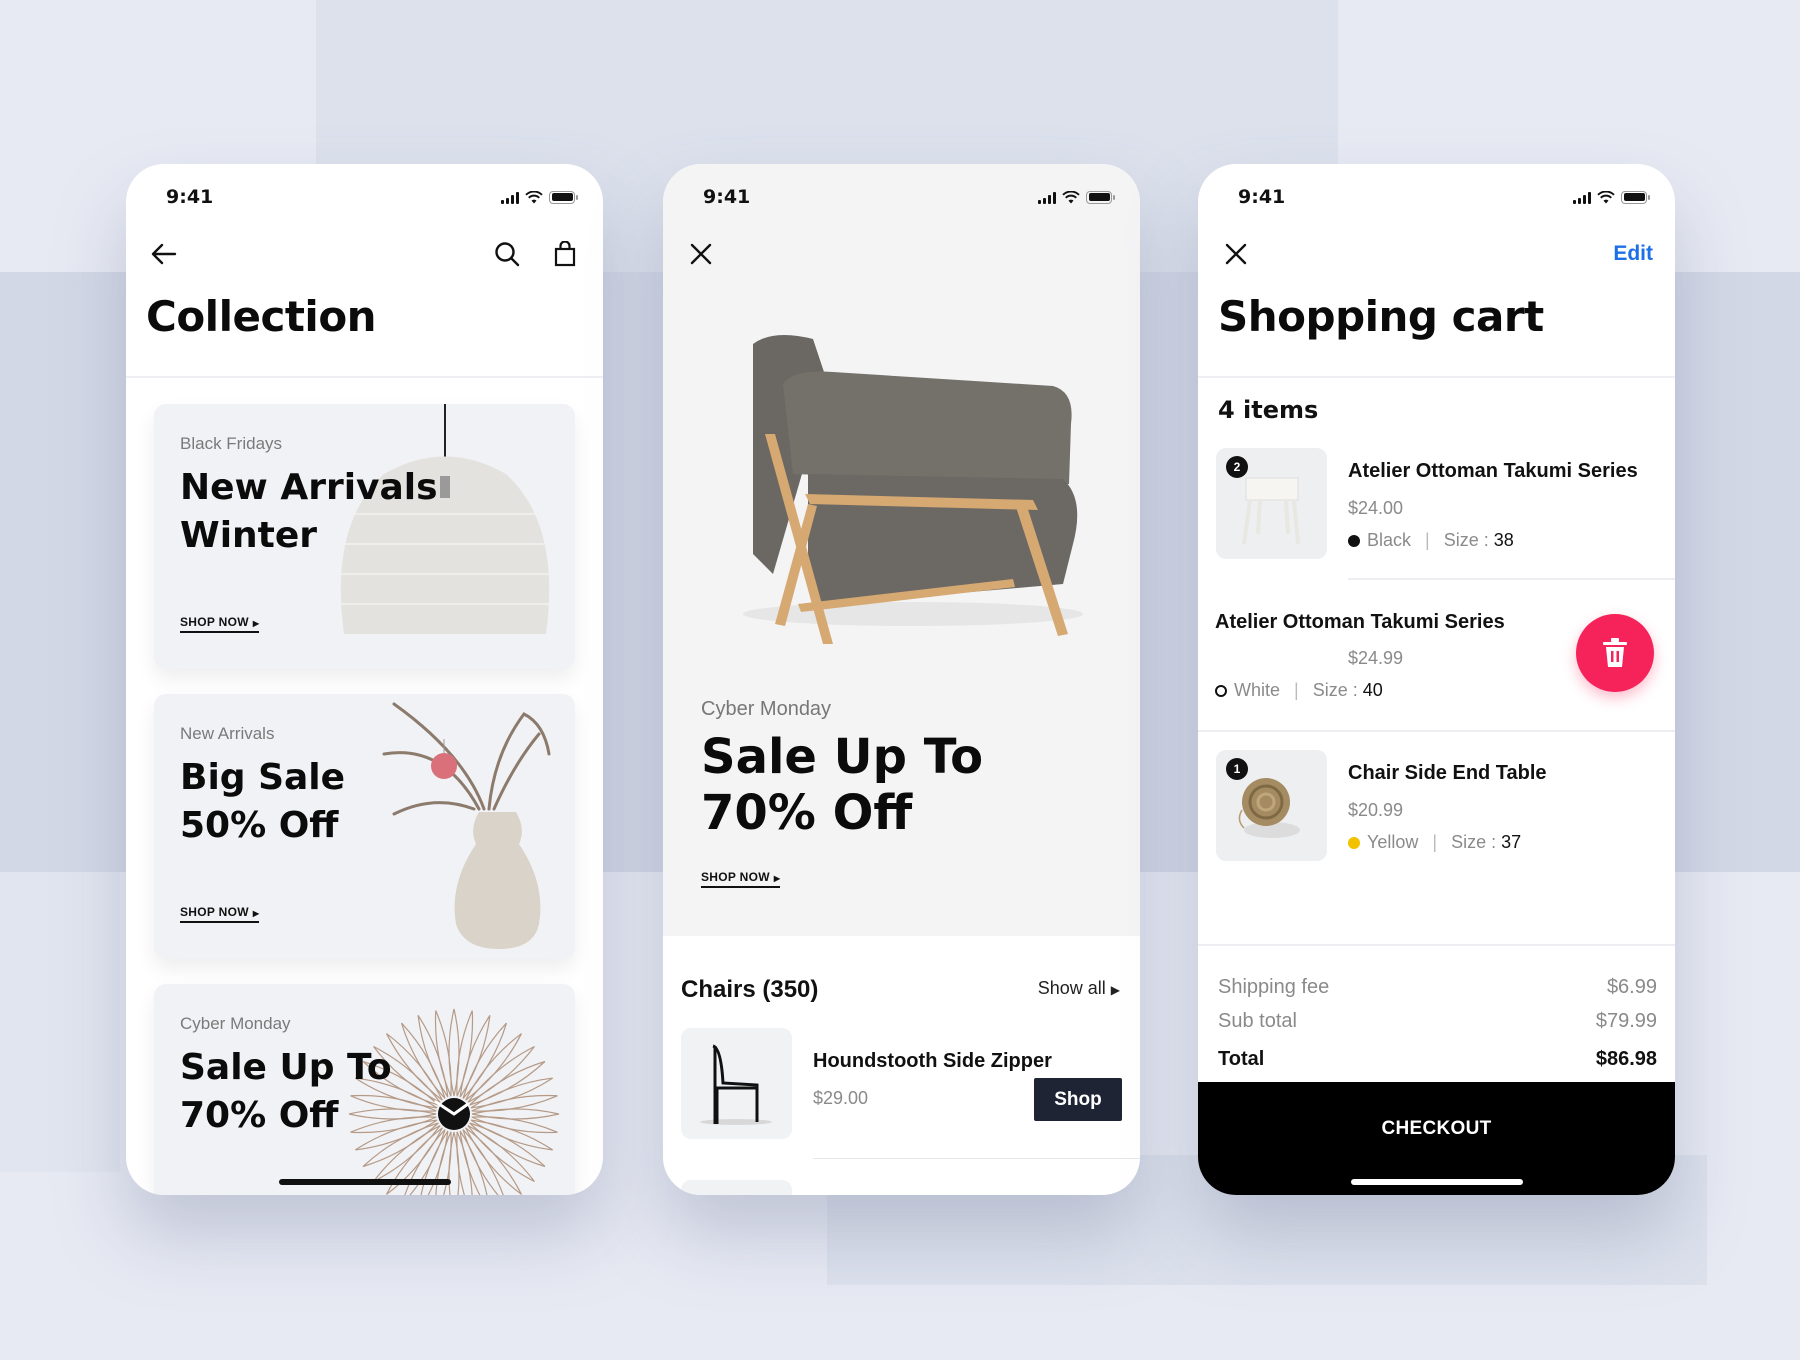  Describe the element at coordinates (1071, 988) in the screenshot. I see `show-all-label: Show all` at that location.